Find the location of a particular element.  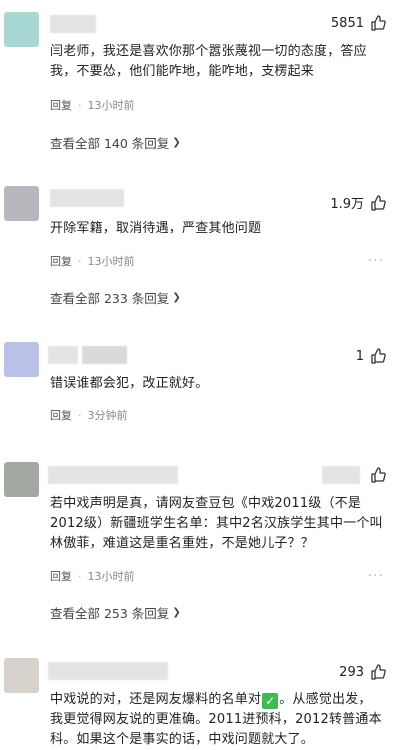

green-check-icon: ✓ is located at coordinates (270, 701).